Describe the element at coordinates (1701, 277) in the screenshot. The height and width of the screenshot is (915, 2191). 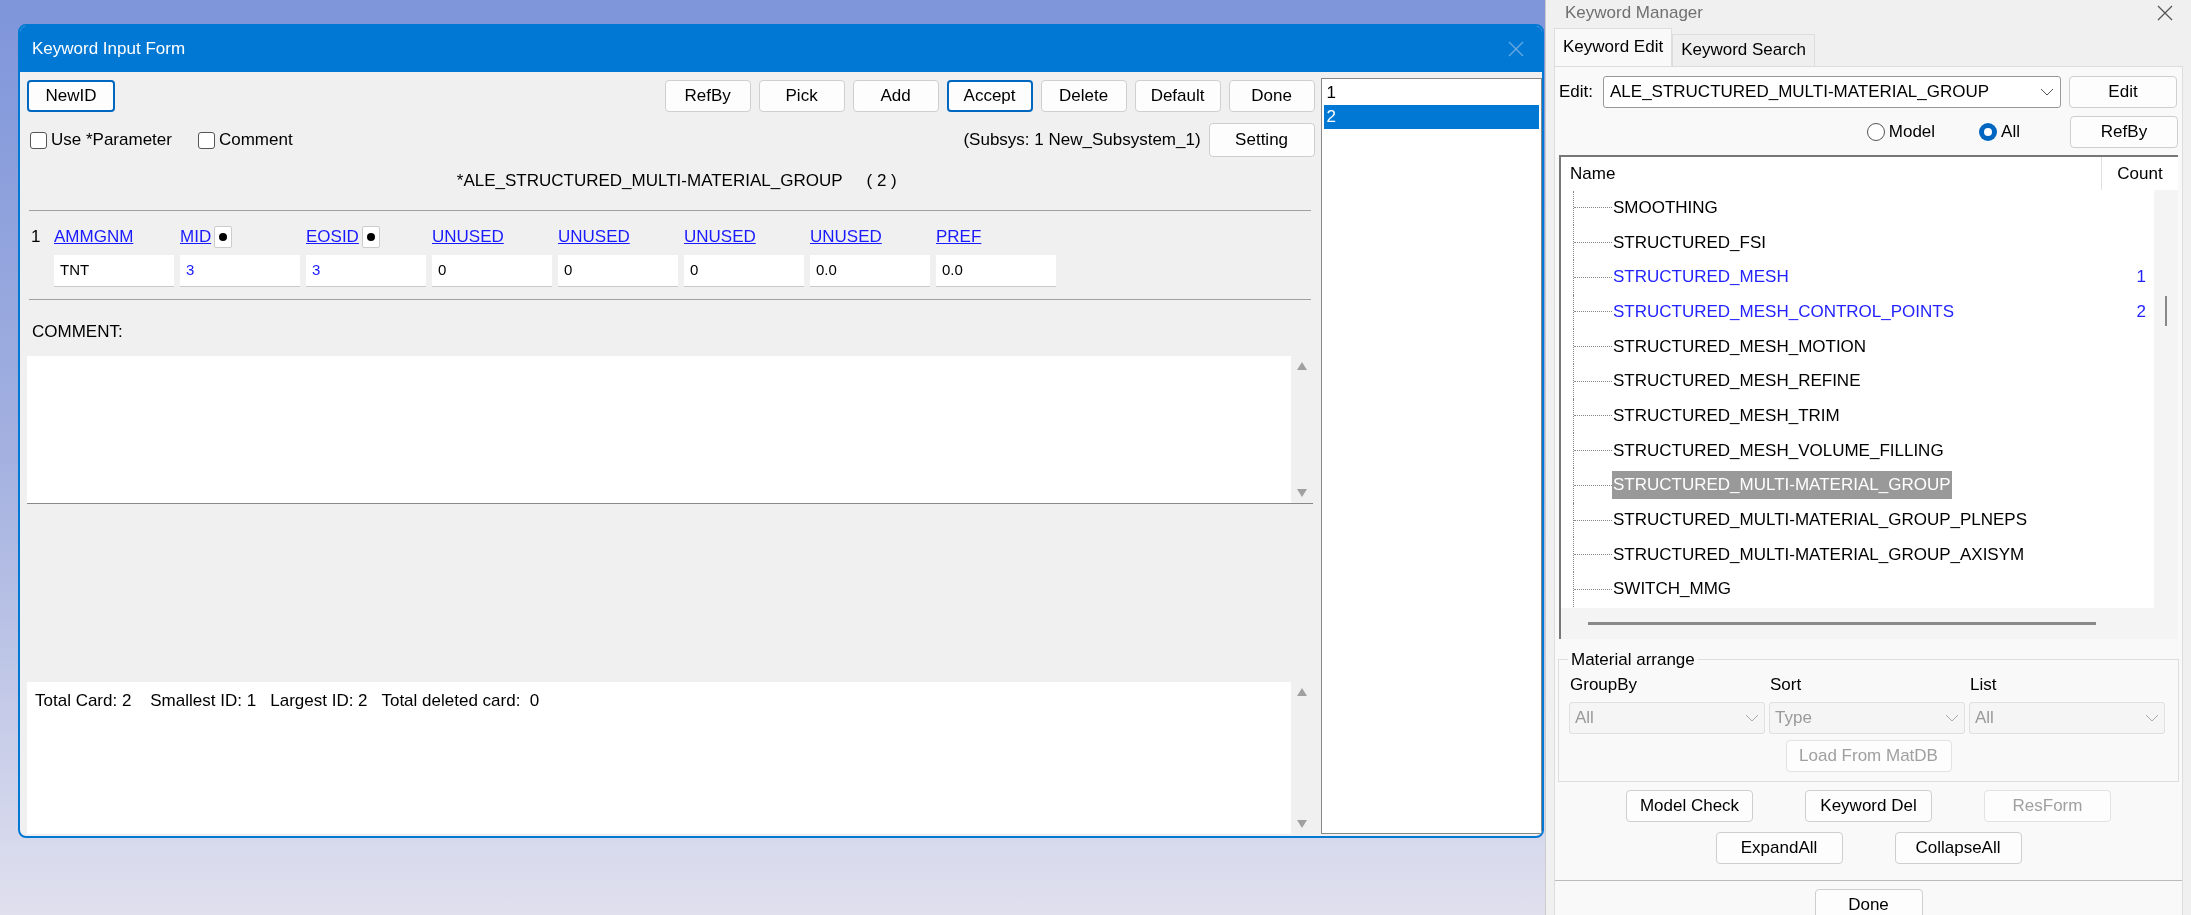
I see `tree-item: STRUCTURED_MESH` at that location.